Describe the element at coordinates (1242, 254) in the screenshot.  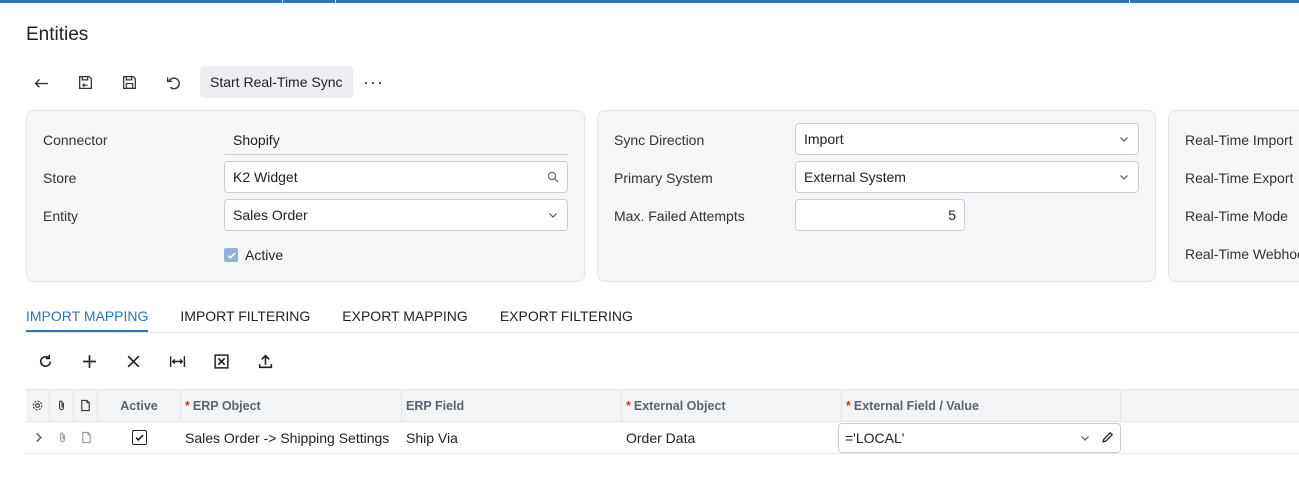
I see `real-time-webhook-label: Real-Time Webhoo` at that location.